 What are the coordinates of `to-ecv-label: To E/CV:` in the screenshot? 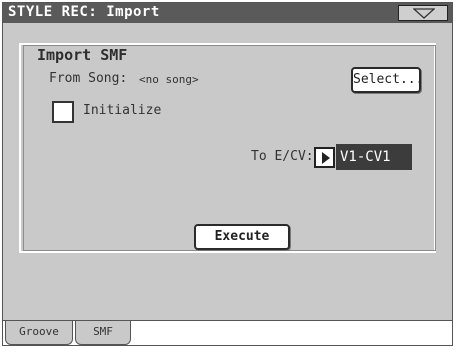 It's located at (282, 156).